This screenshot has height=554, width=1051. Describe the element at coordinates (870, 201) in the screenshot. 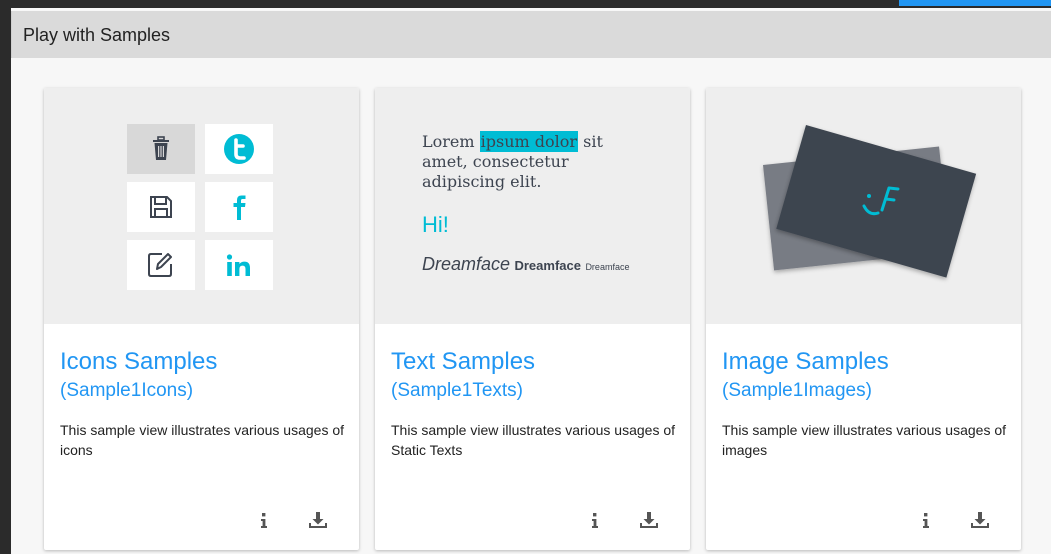

I see `image-preview` at that location.